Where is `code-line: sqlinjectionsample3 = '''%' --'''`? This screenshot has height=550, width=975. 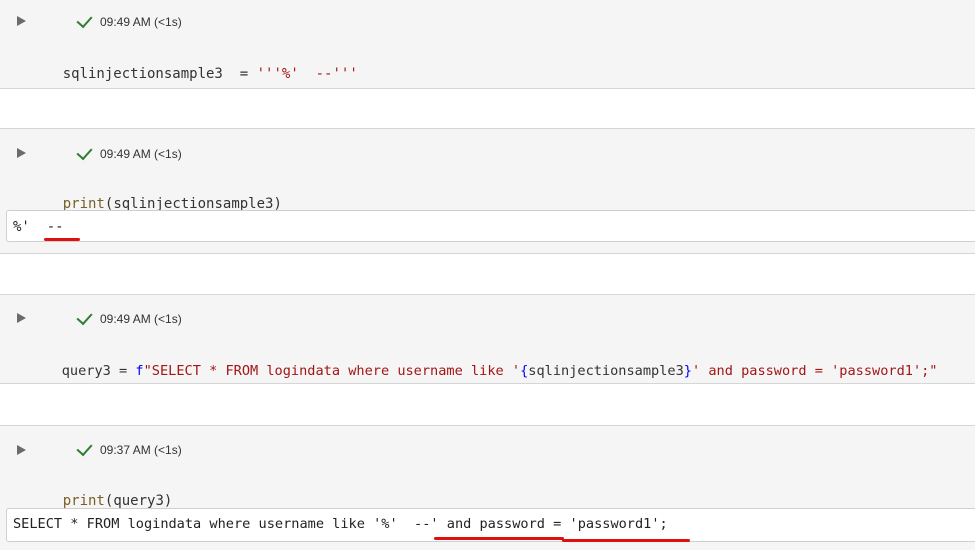 code-line: sqlinjectionsample3 = '''%' --''' is located at coordinates (193, 74).